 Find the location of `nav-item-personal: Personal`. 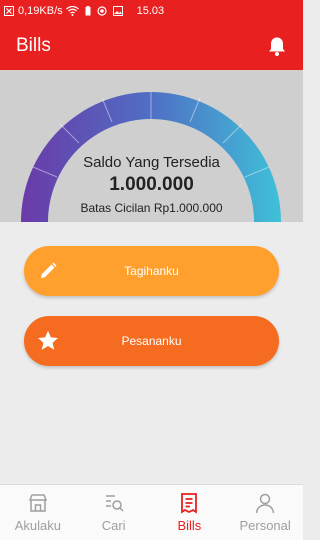

nav-item-personal: Personal is located at coordinates (265, 512).